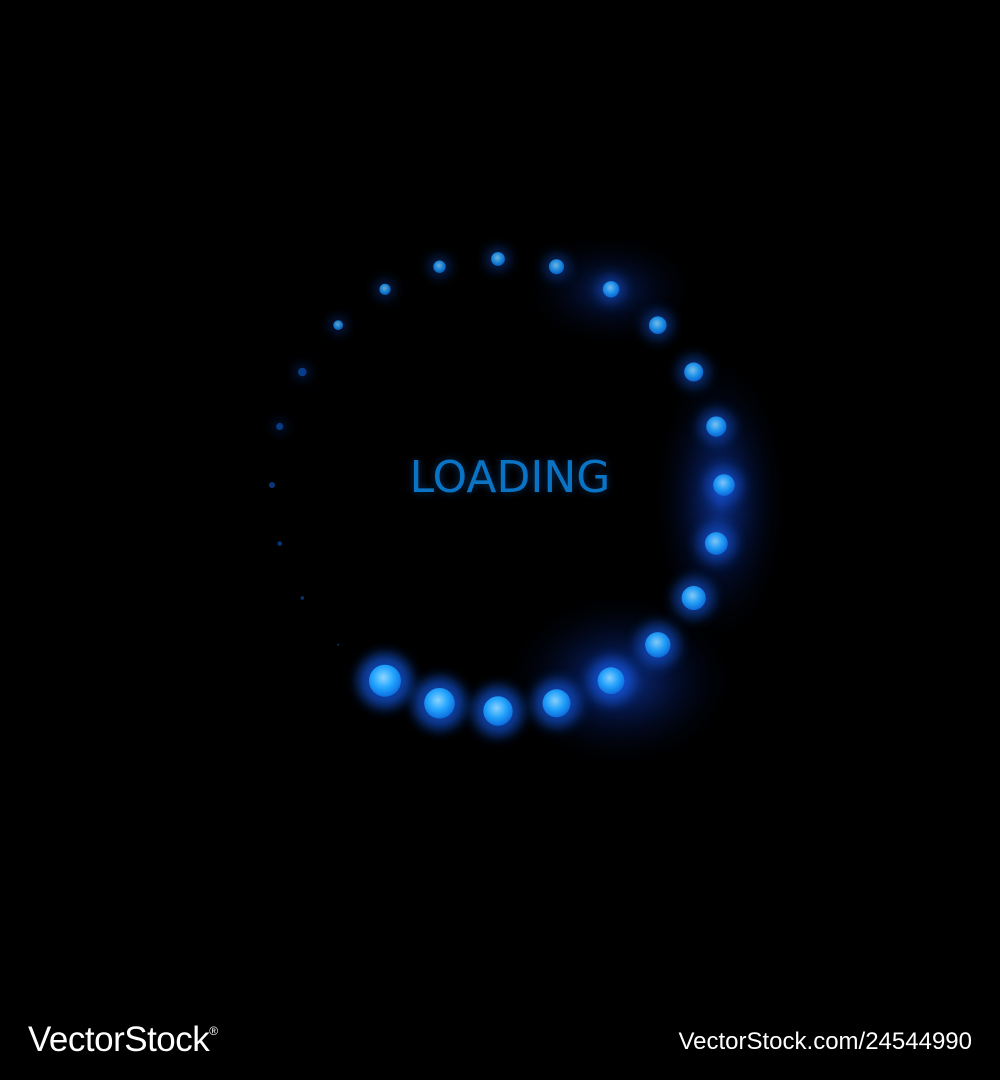 This screenshot has width=1000, height=1080. What do you see at coordinates (213, 1031) in the screenshot?
I see `brand-mark: ®` at bounding box center [213, 1031].